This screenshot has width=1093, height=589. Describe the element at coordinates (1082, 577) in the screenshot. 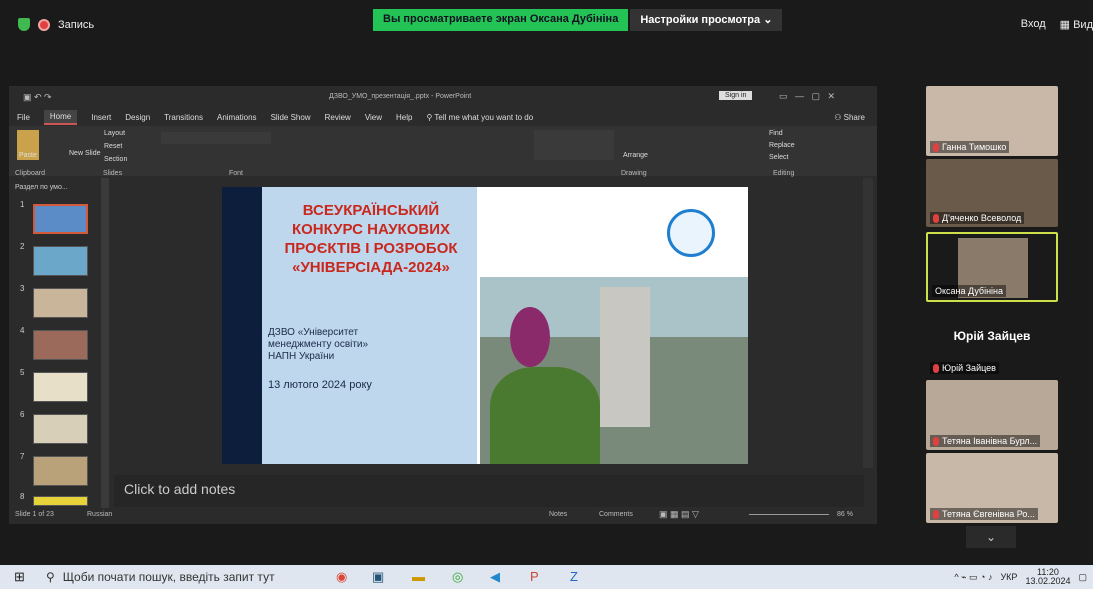

I see `notifications-icon: ▢` at that location.